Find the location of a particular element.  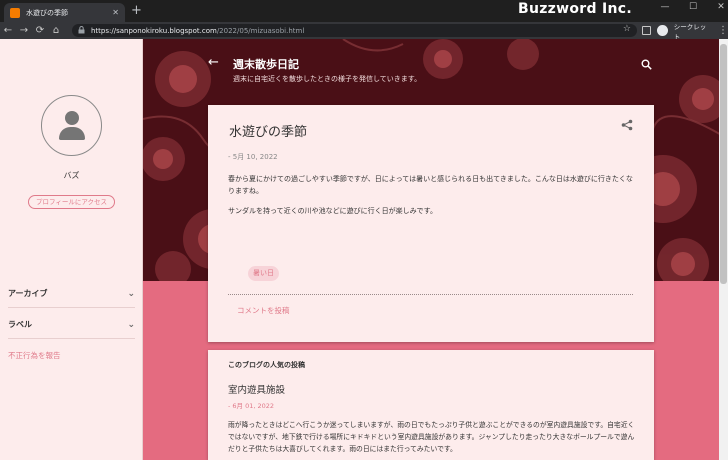

blogger-favicon-icon is located at coordinates (15, 12).